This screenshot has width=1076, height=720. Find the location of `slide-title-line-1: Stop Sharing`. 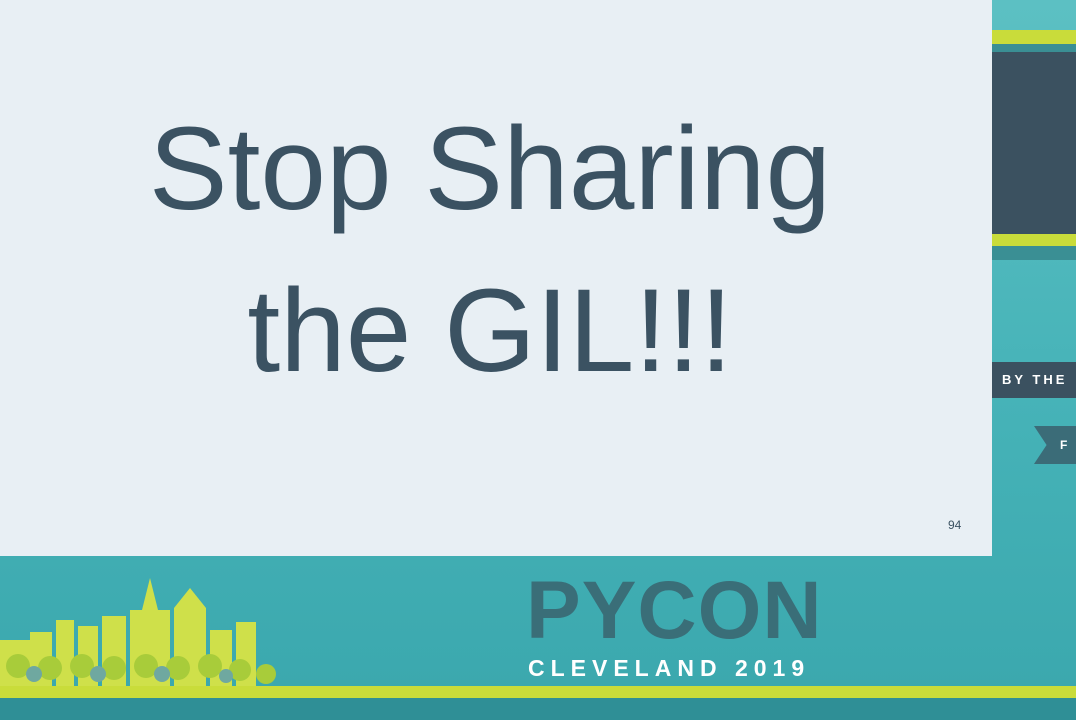

slide-title-line-1: Stop Sharing is located at coordinates (490, 169).